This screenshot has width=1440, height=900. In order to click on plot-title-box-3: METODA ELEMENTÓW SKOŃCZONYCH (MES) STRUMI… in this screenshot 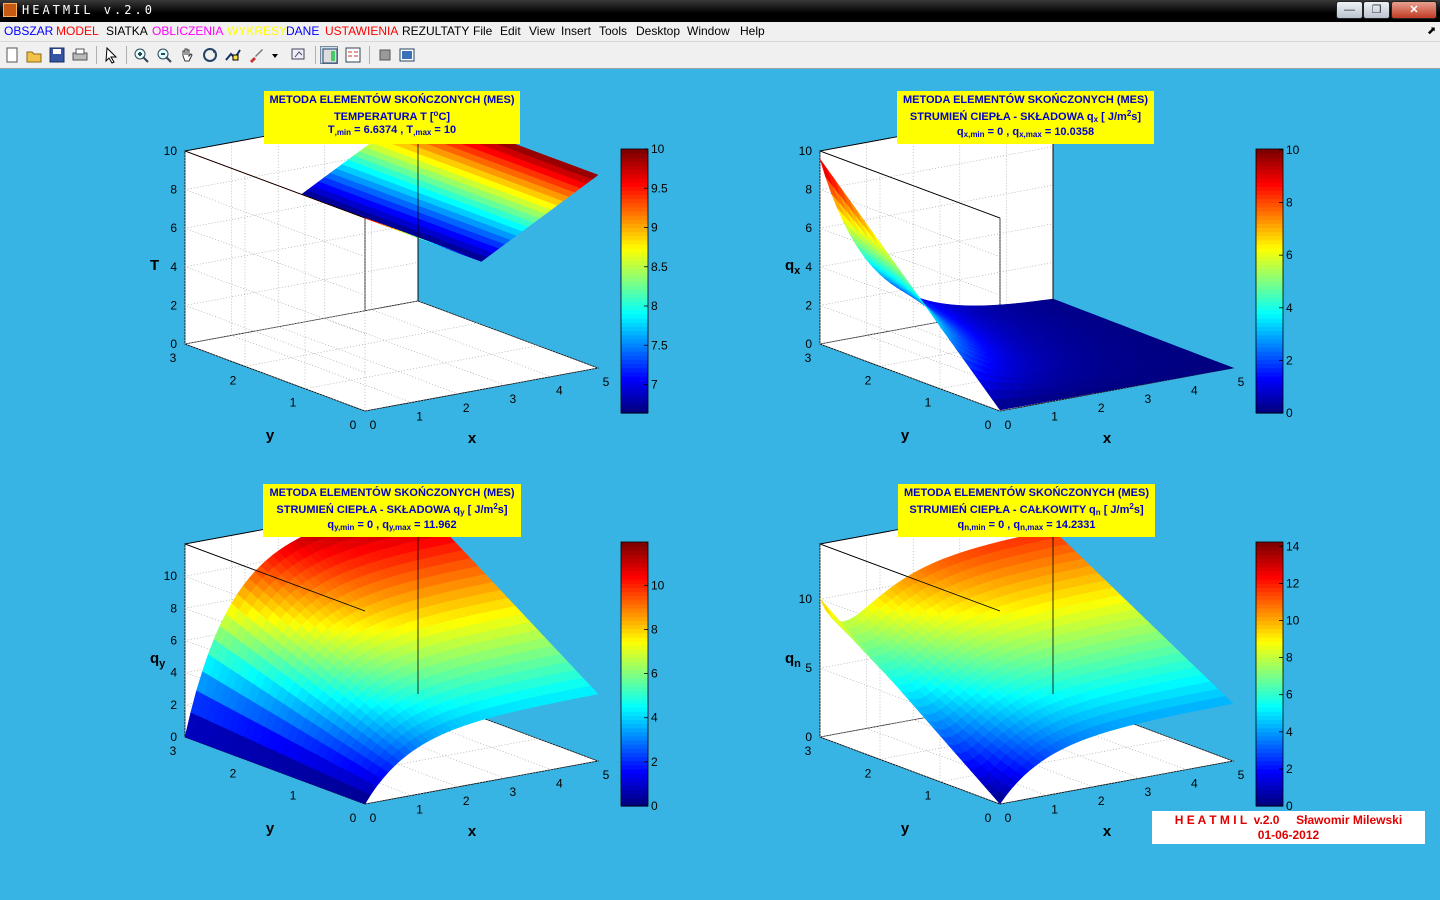, I will do `click(392, 510)`.